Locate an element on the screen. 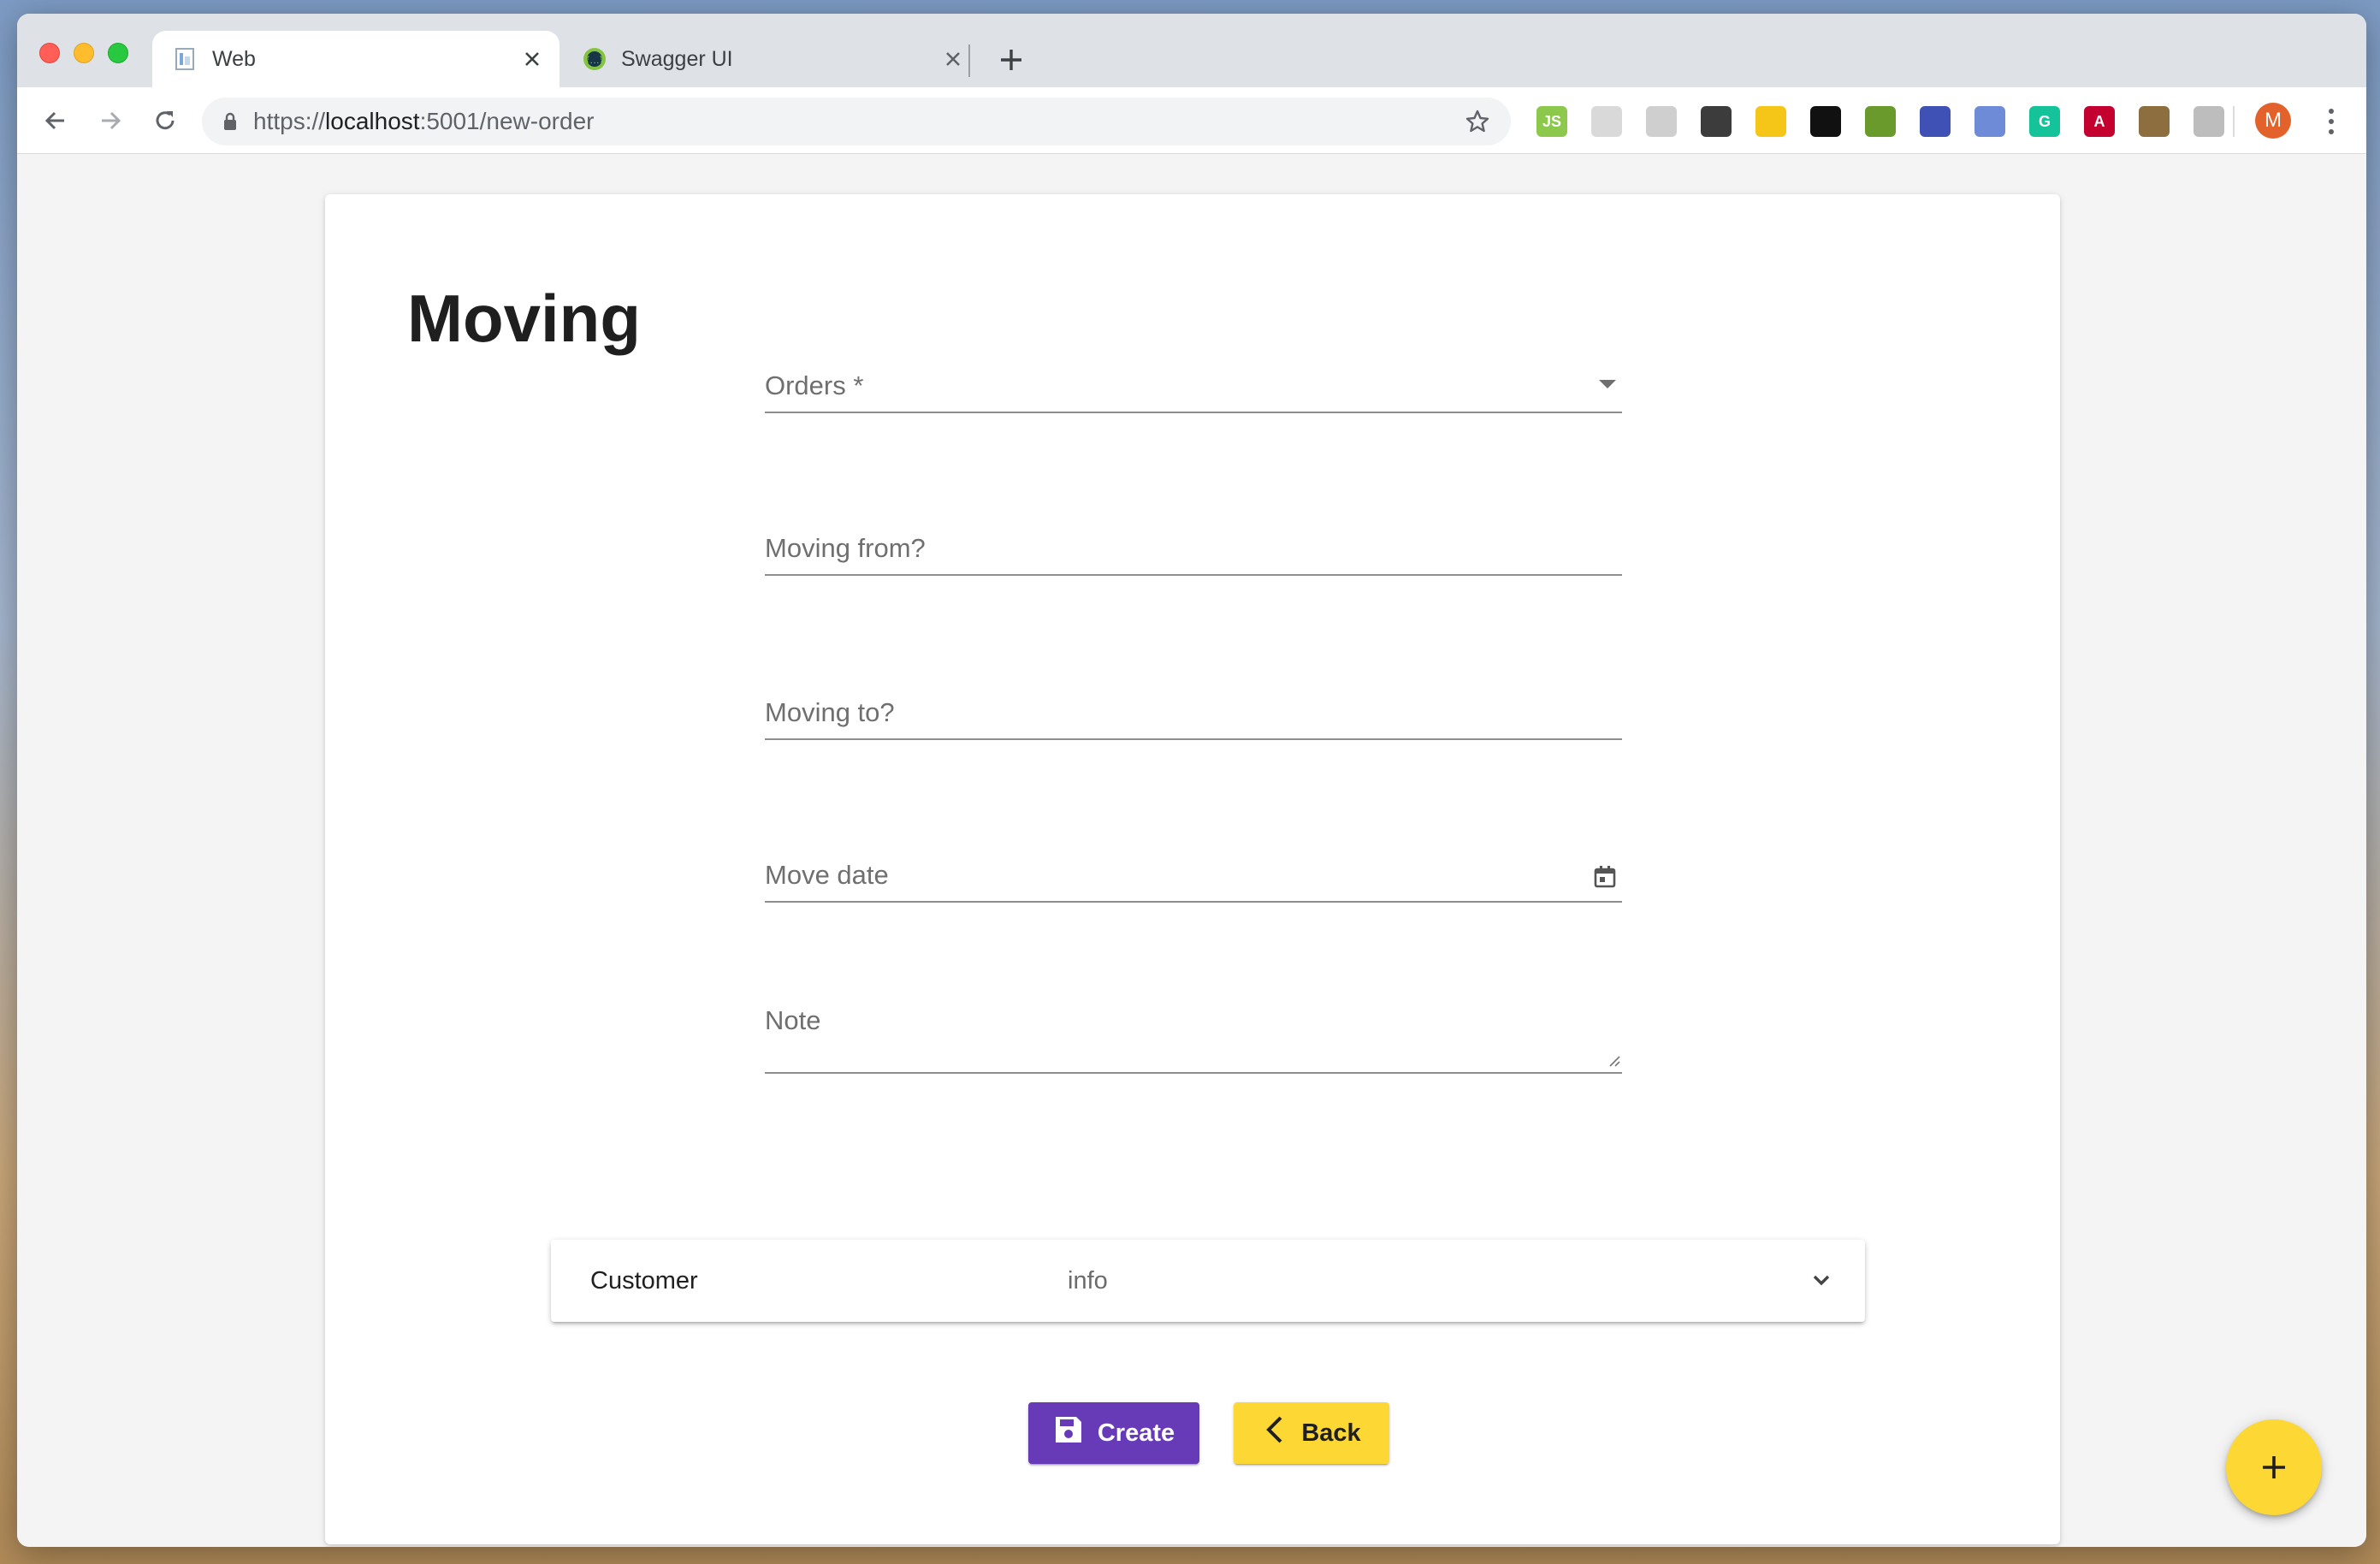 The height and width of the screenshot is (1564, 2380). back-label: Back is located at coordinates (1331, 1433).